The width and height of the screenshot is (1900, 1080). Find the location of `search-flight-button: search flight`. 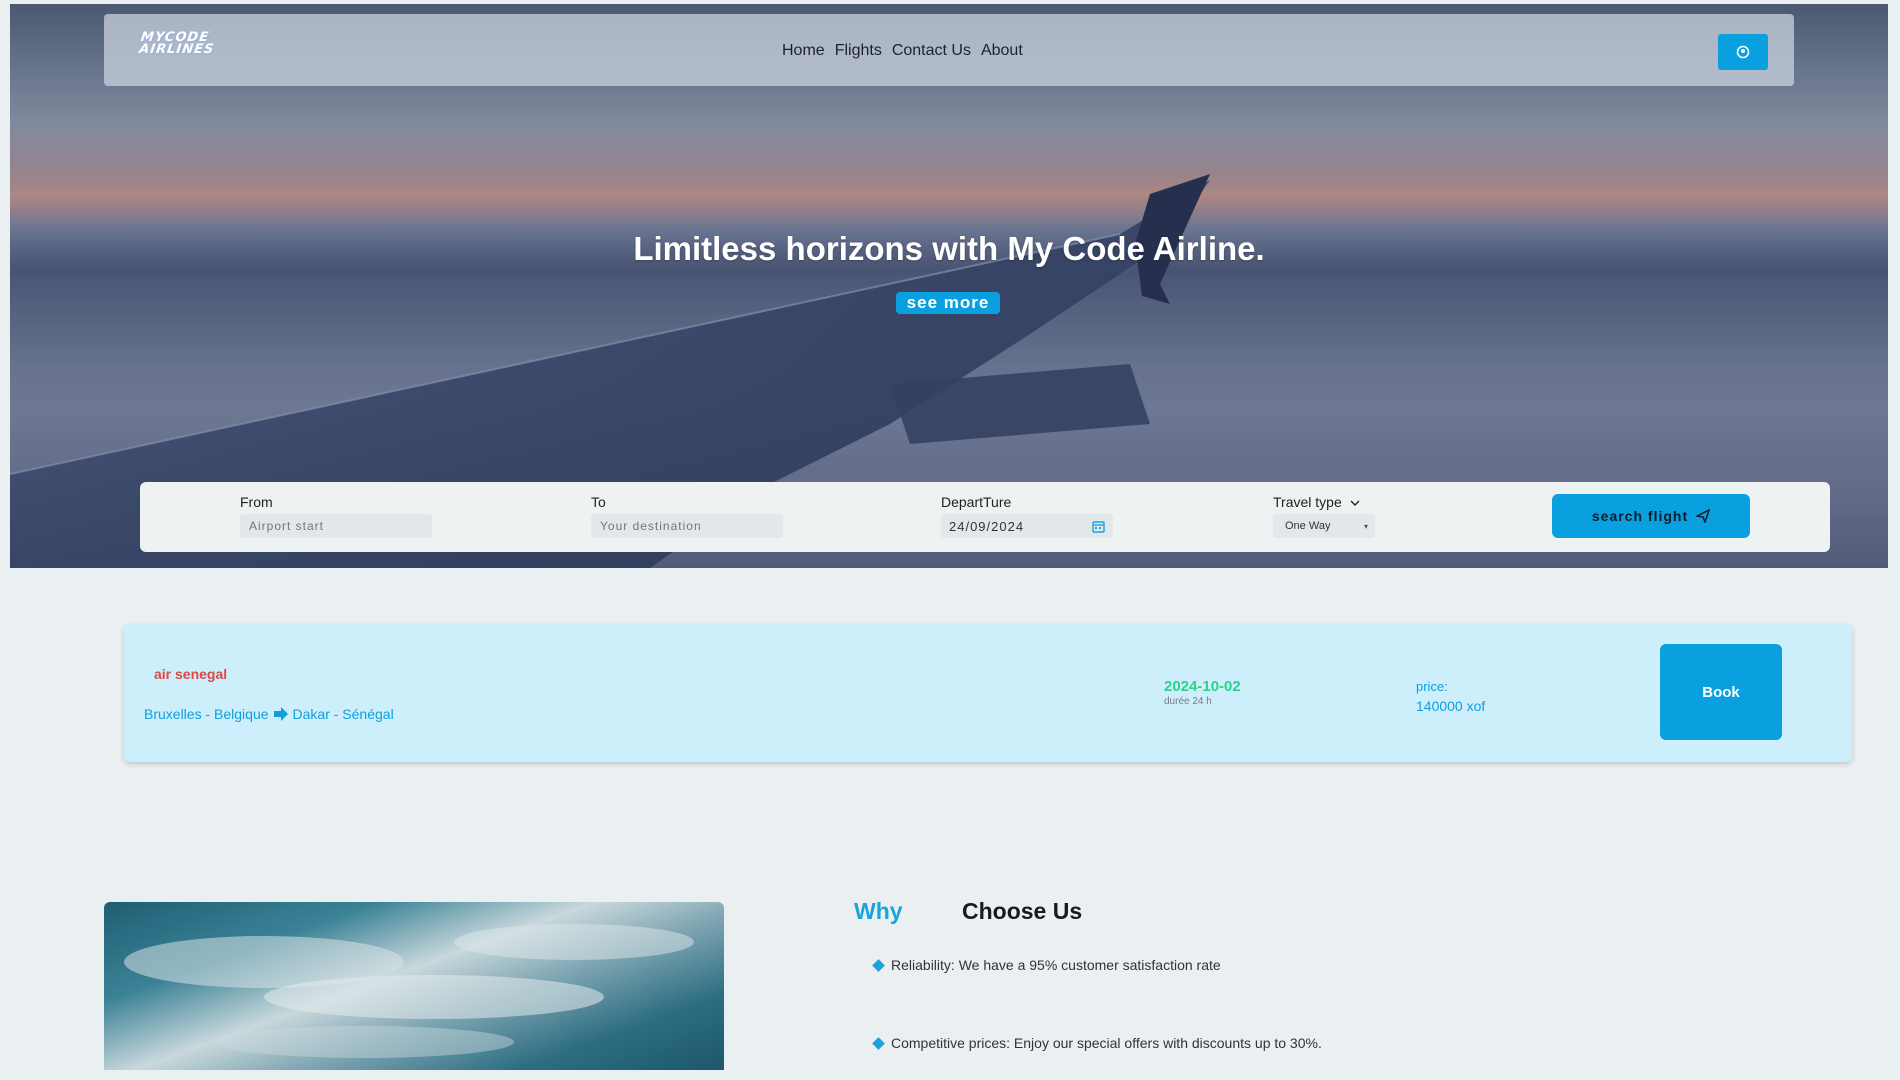

search-flight-button: search flight is located at coordinates (1651, 516).